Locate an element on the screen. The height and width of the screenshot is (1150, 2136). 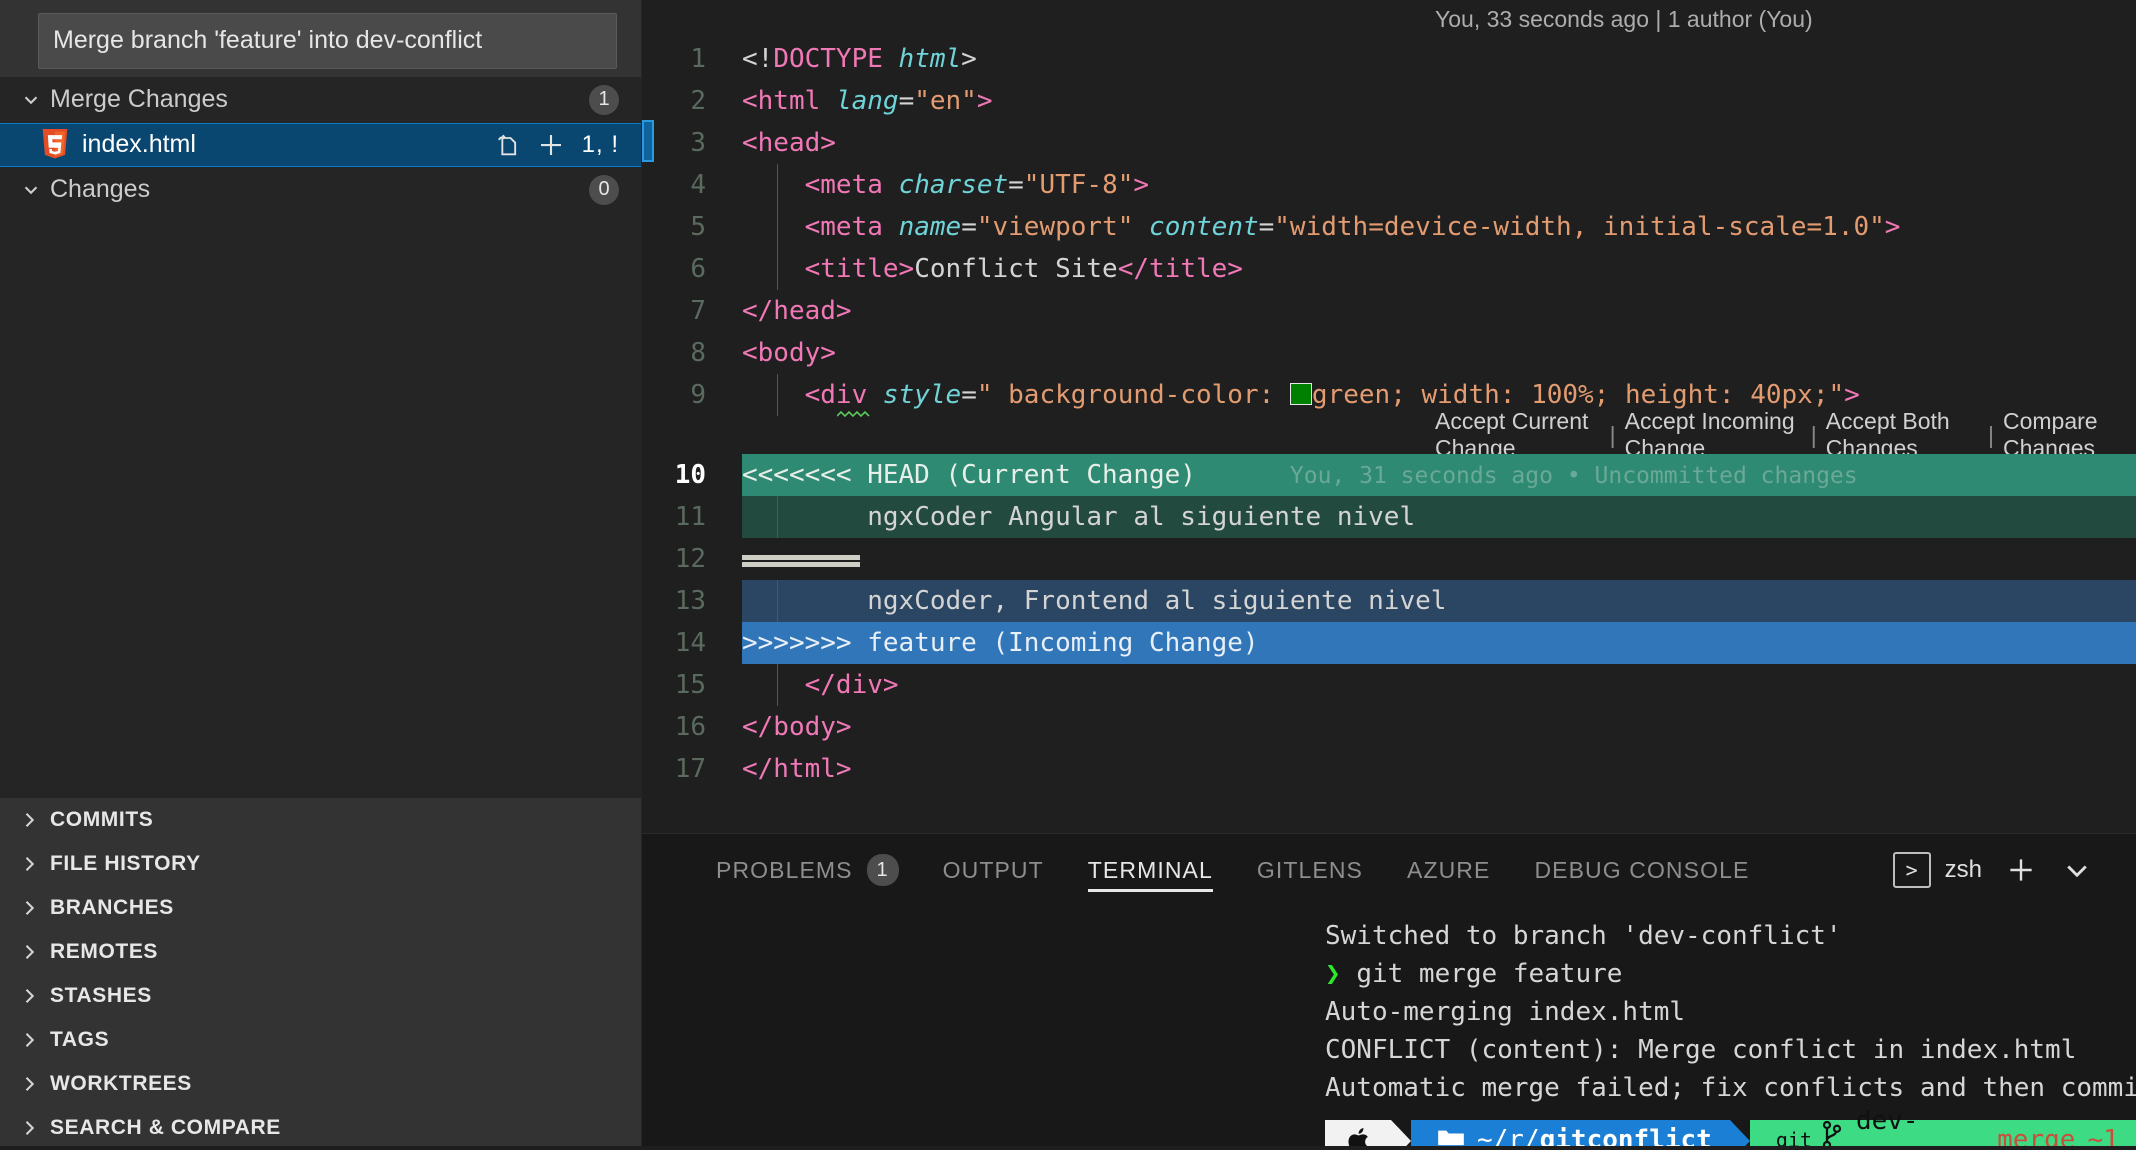
scm-group-count: 1 is located at coordinates (604, 99).